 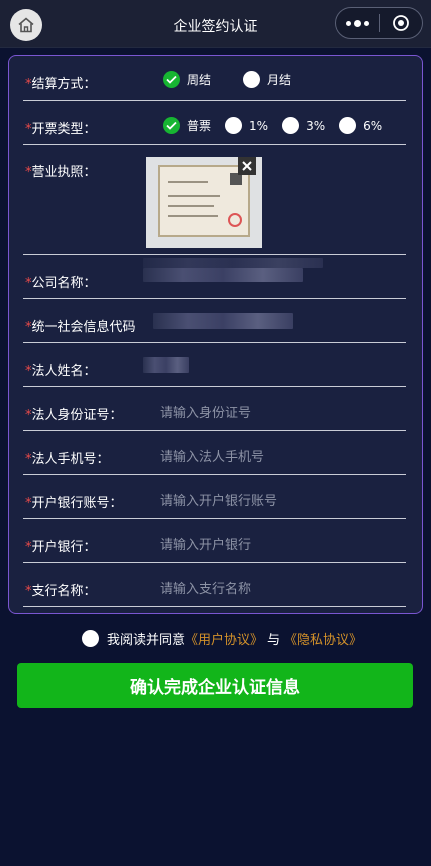 I want to click on invoice-option-3: 3%, so click(x=303, y=125).